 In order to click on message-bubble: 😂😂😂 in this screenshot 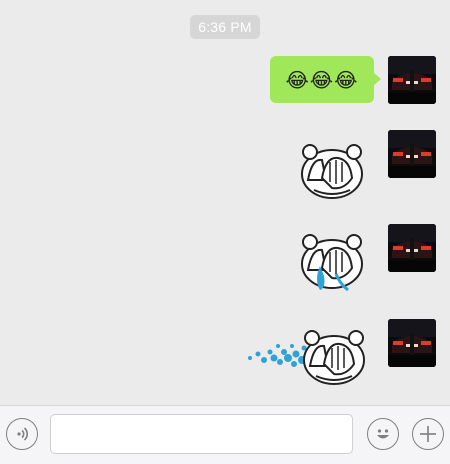, I will do `click(325, 79)`.